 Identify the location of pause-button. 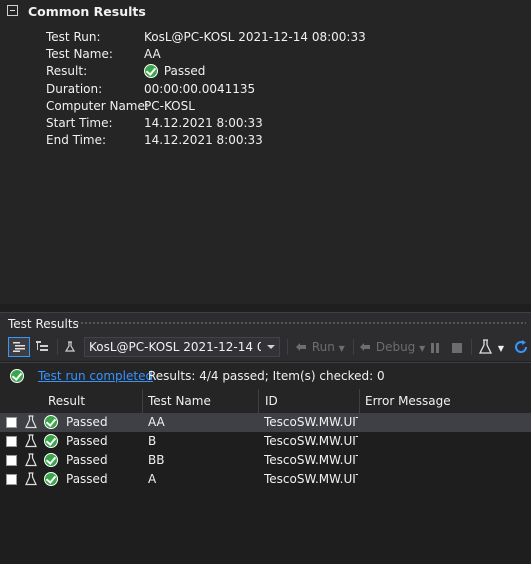
(435, 347).